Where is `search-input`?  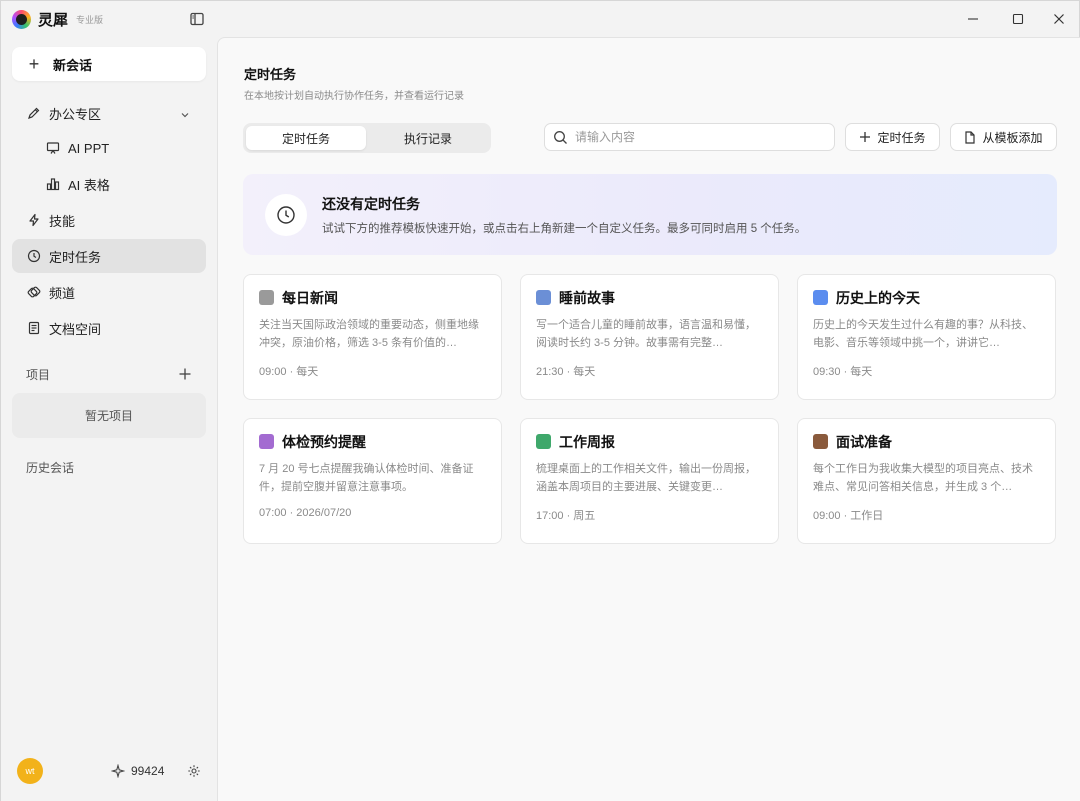 search-input is located at coordinates (695, 137).